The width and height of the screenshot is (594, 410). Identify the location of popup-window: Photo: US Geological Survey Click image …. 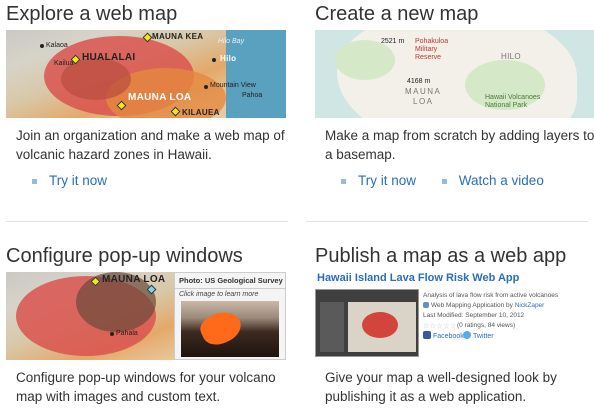
(230, 316).